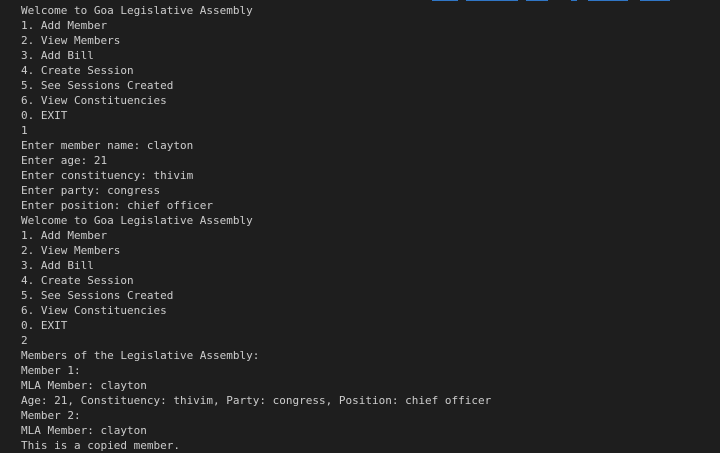 The image size is (720, 453). I want to click on terminal-line: Enter age: 21, so click(64, 160).